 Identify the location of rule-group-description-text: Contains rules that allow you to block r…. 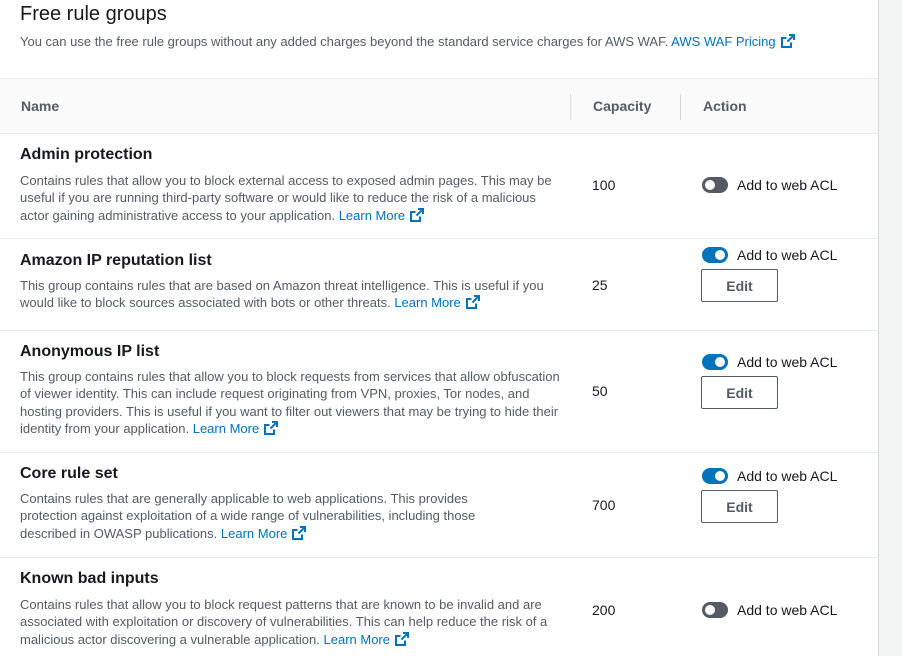
(284, 622).